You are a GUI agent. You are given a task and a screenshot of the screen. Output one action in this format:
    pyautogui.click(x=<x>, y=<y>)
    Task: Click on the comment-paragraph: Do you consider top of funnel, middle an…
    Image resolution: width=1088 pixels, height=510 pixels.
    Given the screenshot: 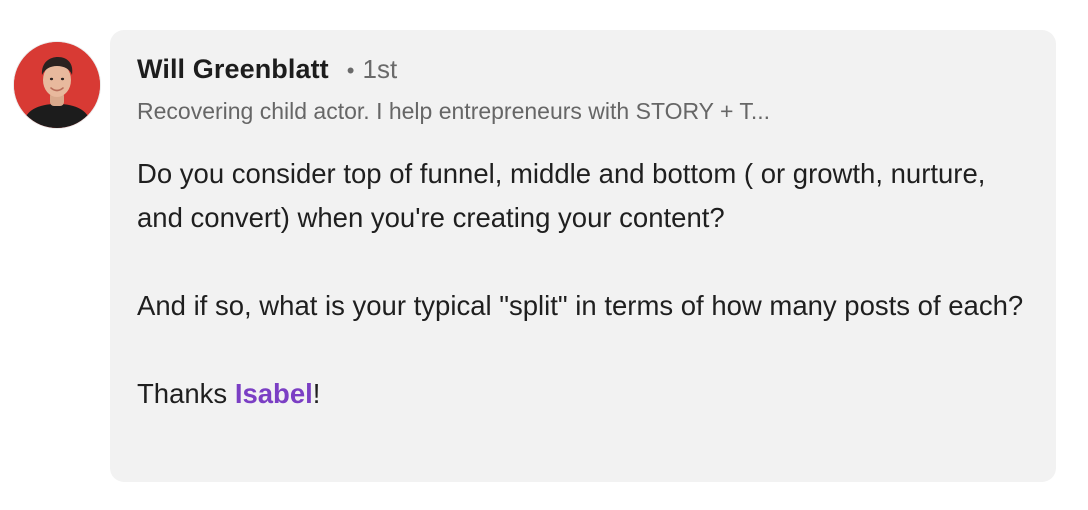 What is the action you would take?
    pyautogui.click(x=561, y=195)
    